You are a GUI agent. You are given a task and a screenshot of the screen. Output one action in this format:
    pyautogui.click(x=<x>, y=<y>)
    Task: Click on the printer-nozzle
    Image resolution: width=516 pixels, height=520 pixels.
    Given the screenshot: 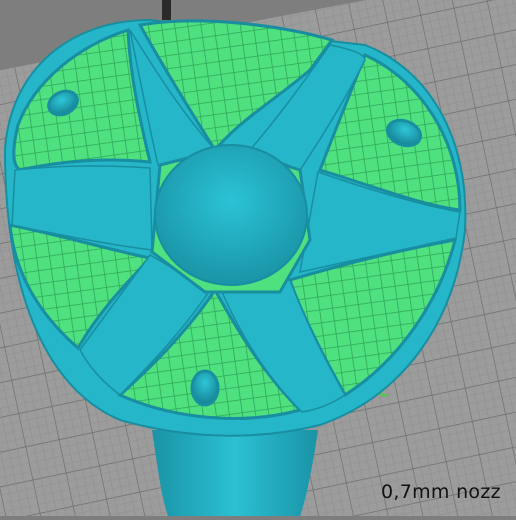 What is the action you would take?
    pyautogui.click(x=166, y=10)
    